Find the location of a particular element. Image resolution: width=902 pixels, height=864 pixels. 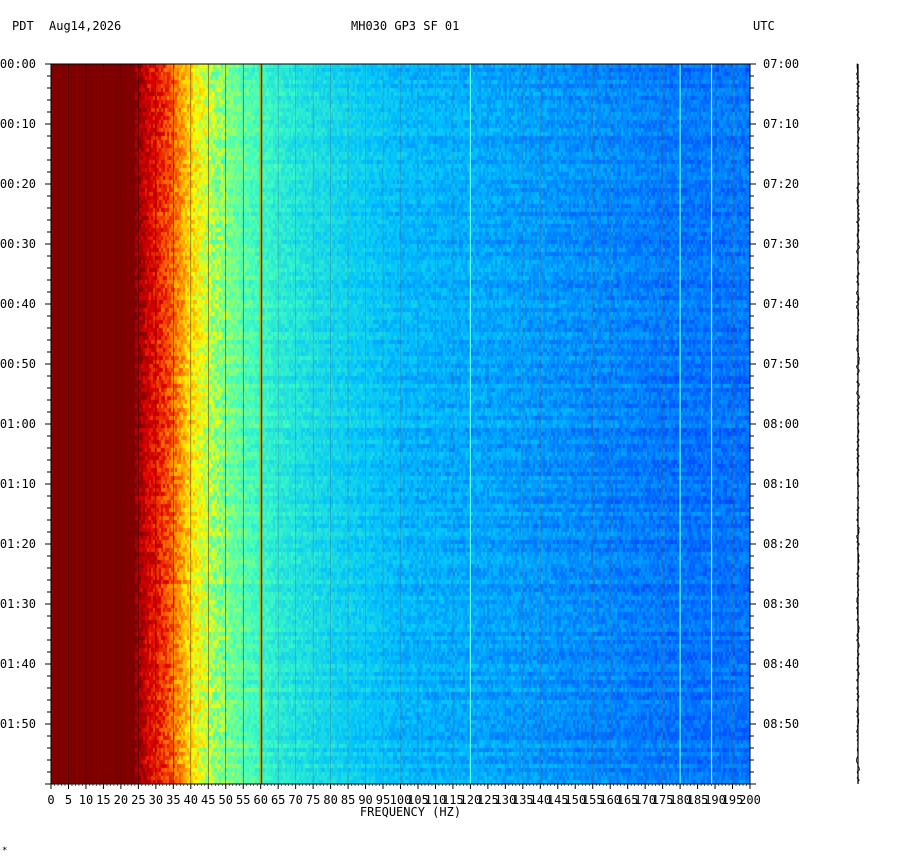

left-time-label: 01:10 is located at coordinates (18, 484).